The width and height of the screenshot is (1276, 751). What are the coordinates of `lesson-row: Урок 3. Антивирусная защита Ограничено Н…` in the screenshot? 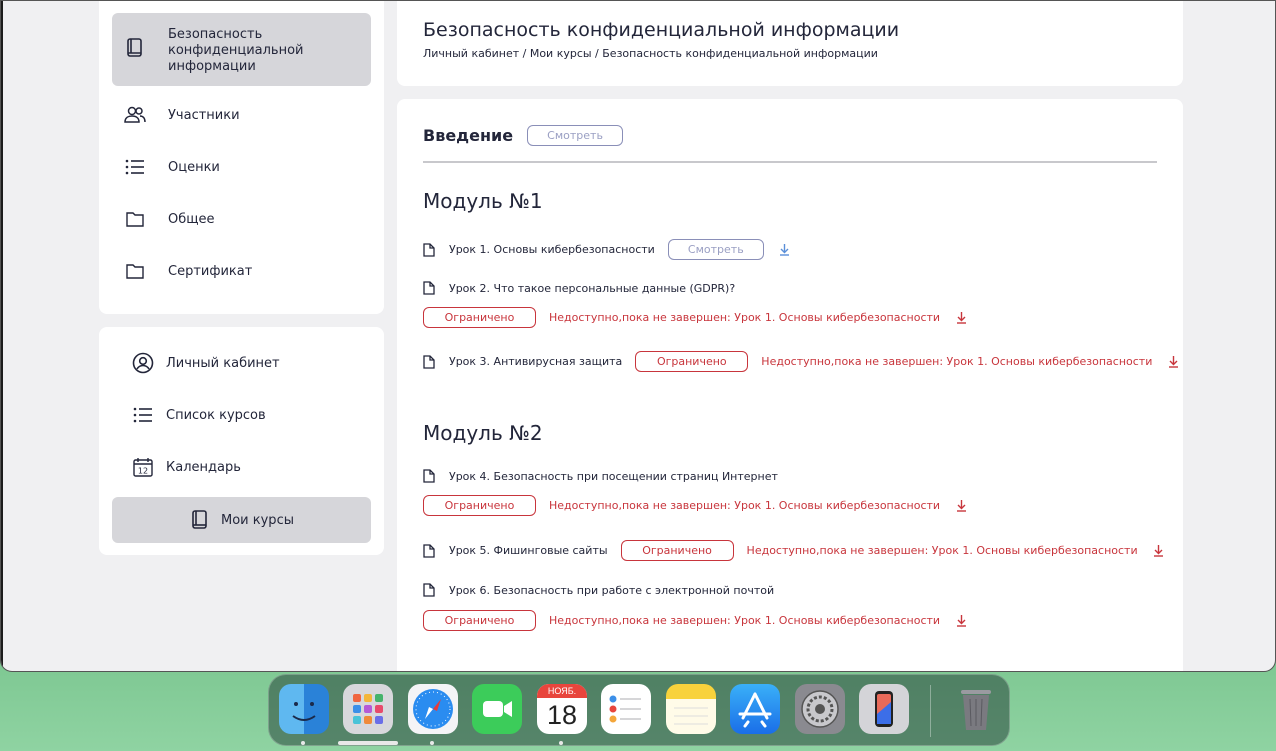 It's located at (801, 361).